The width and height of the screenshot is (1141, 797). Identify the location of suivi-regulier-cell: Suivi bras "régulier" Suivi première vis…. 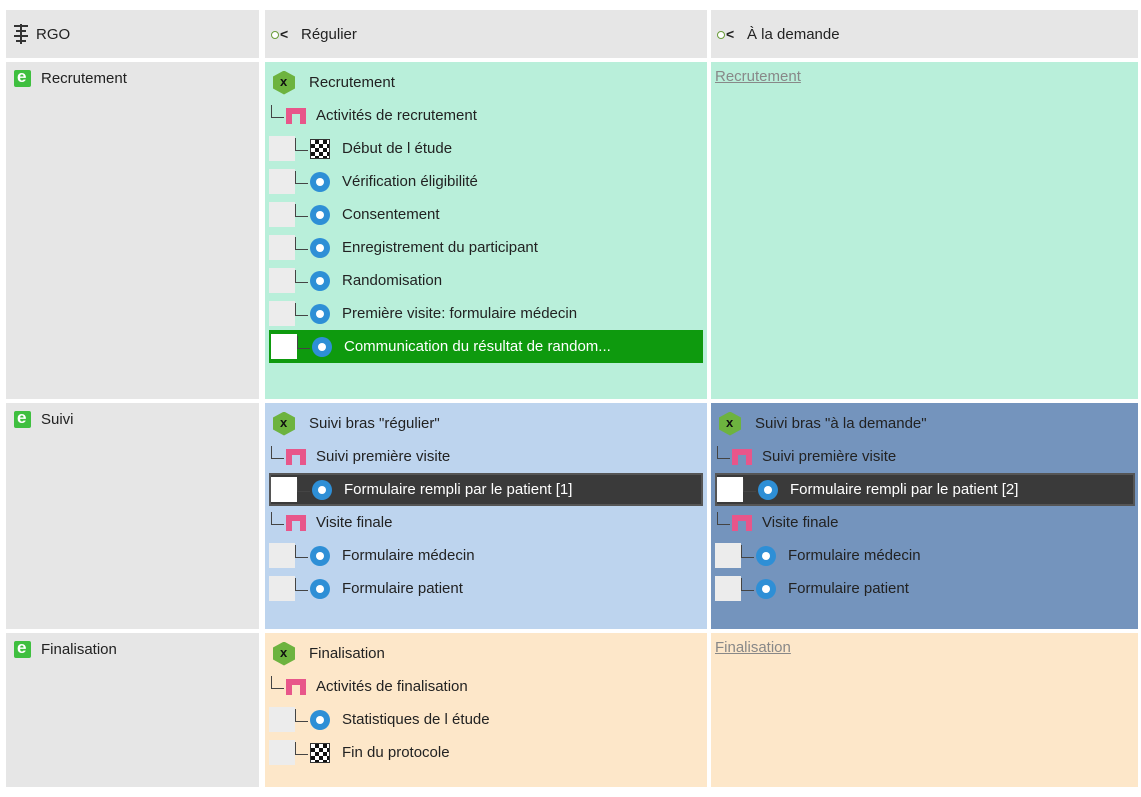
(486, 516).